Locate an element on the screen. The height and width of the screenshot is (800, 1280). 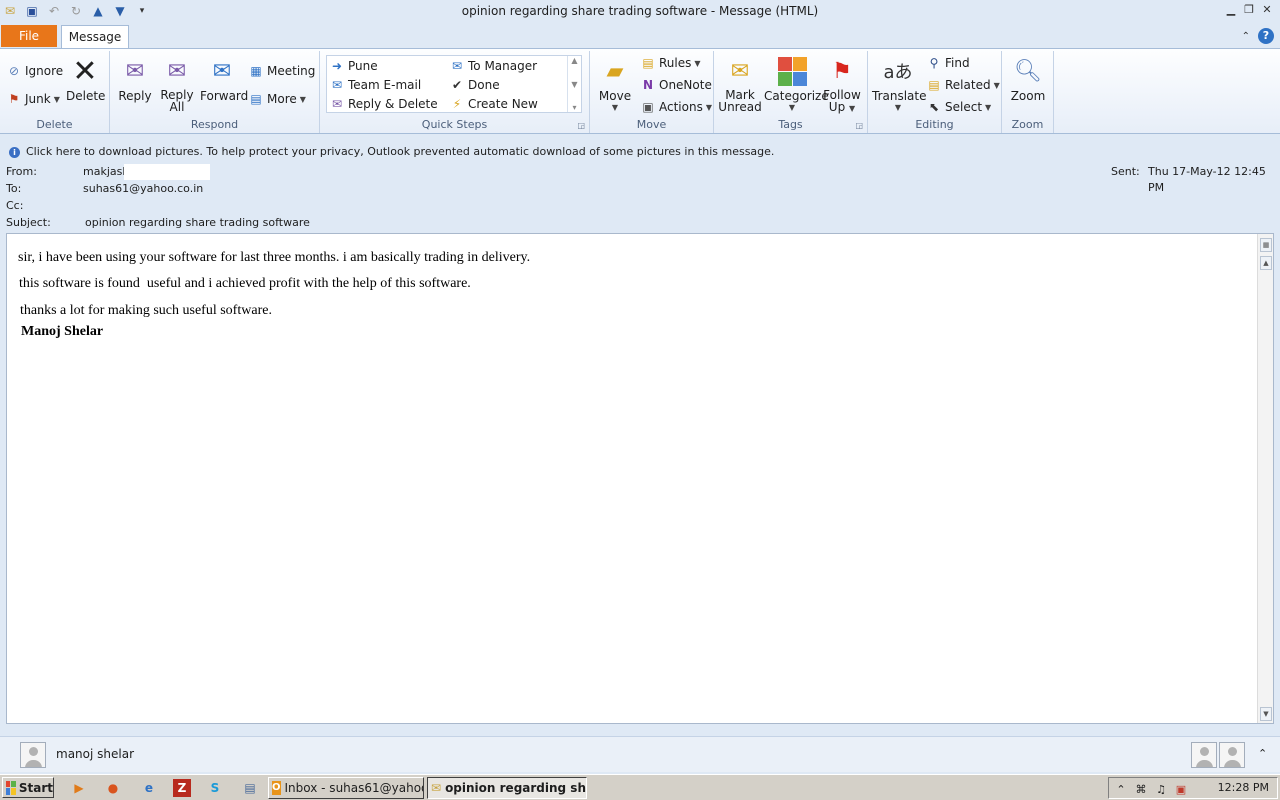
from-label: From: is located at coordinates (21, 171).